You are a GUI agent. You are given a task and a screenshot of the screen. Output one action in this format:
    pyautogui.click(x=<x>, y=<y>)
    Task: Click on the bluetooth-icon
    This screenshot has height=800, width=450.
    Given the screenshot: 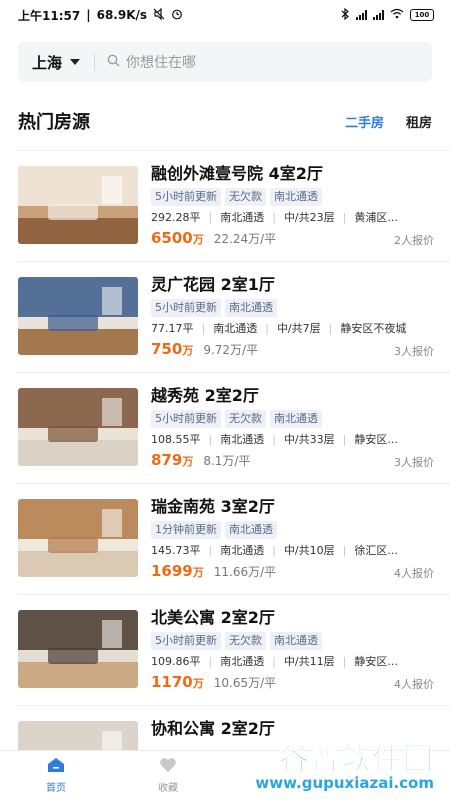 What is the action you would take?
    pyautogui.click(x=345, y=15)
    